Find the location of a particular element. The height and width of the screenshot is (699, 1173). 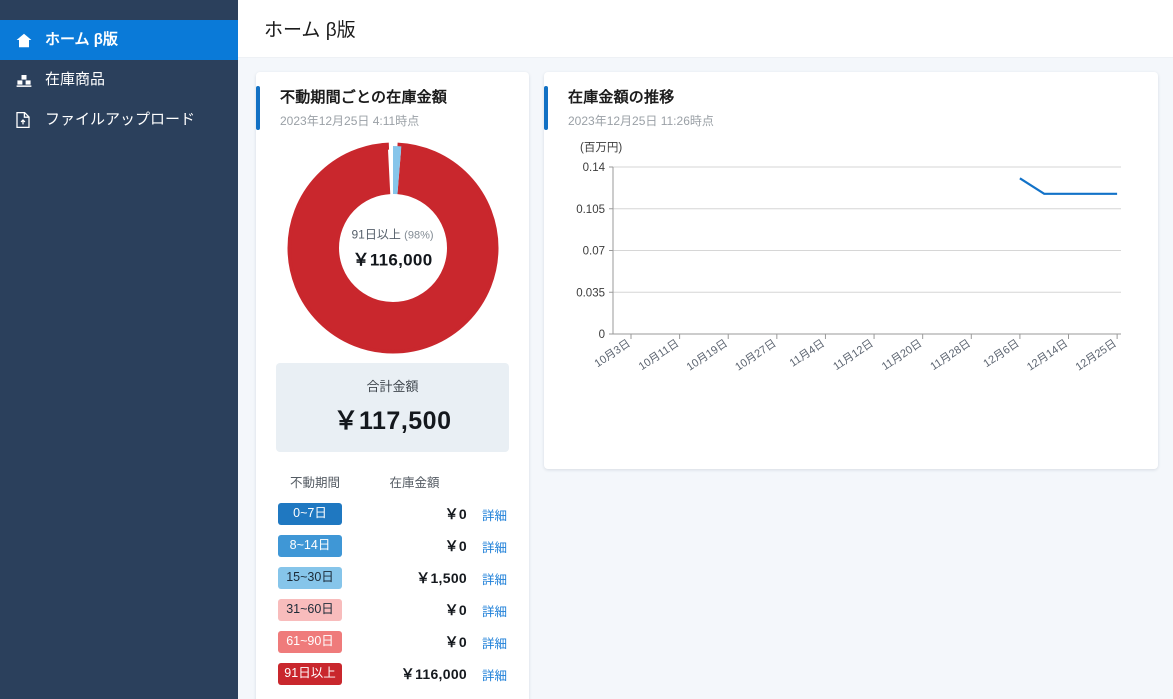

status-badge: 0~7日 is located at coordinates (310, 514).